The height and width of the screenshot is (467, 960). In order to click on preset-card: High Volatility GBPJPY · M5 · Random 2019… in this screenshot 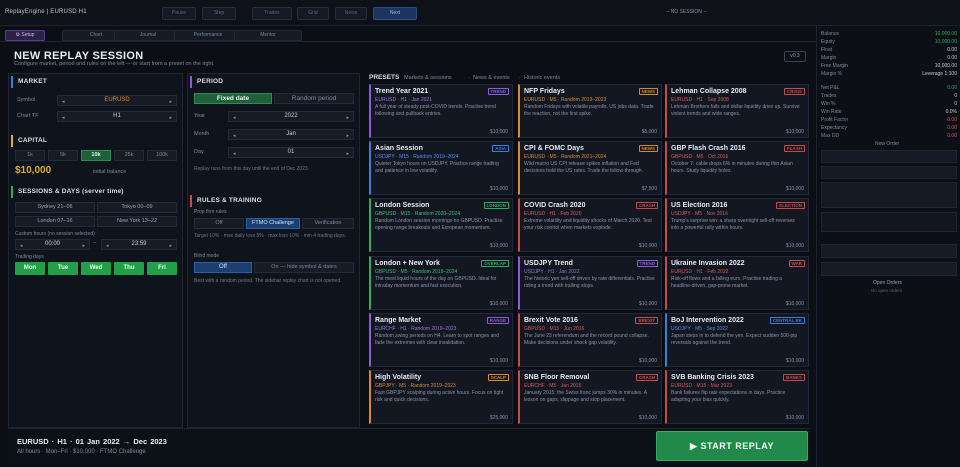, I will do `click(441, 397)`.